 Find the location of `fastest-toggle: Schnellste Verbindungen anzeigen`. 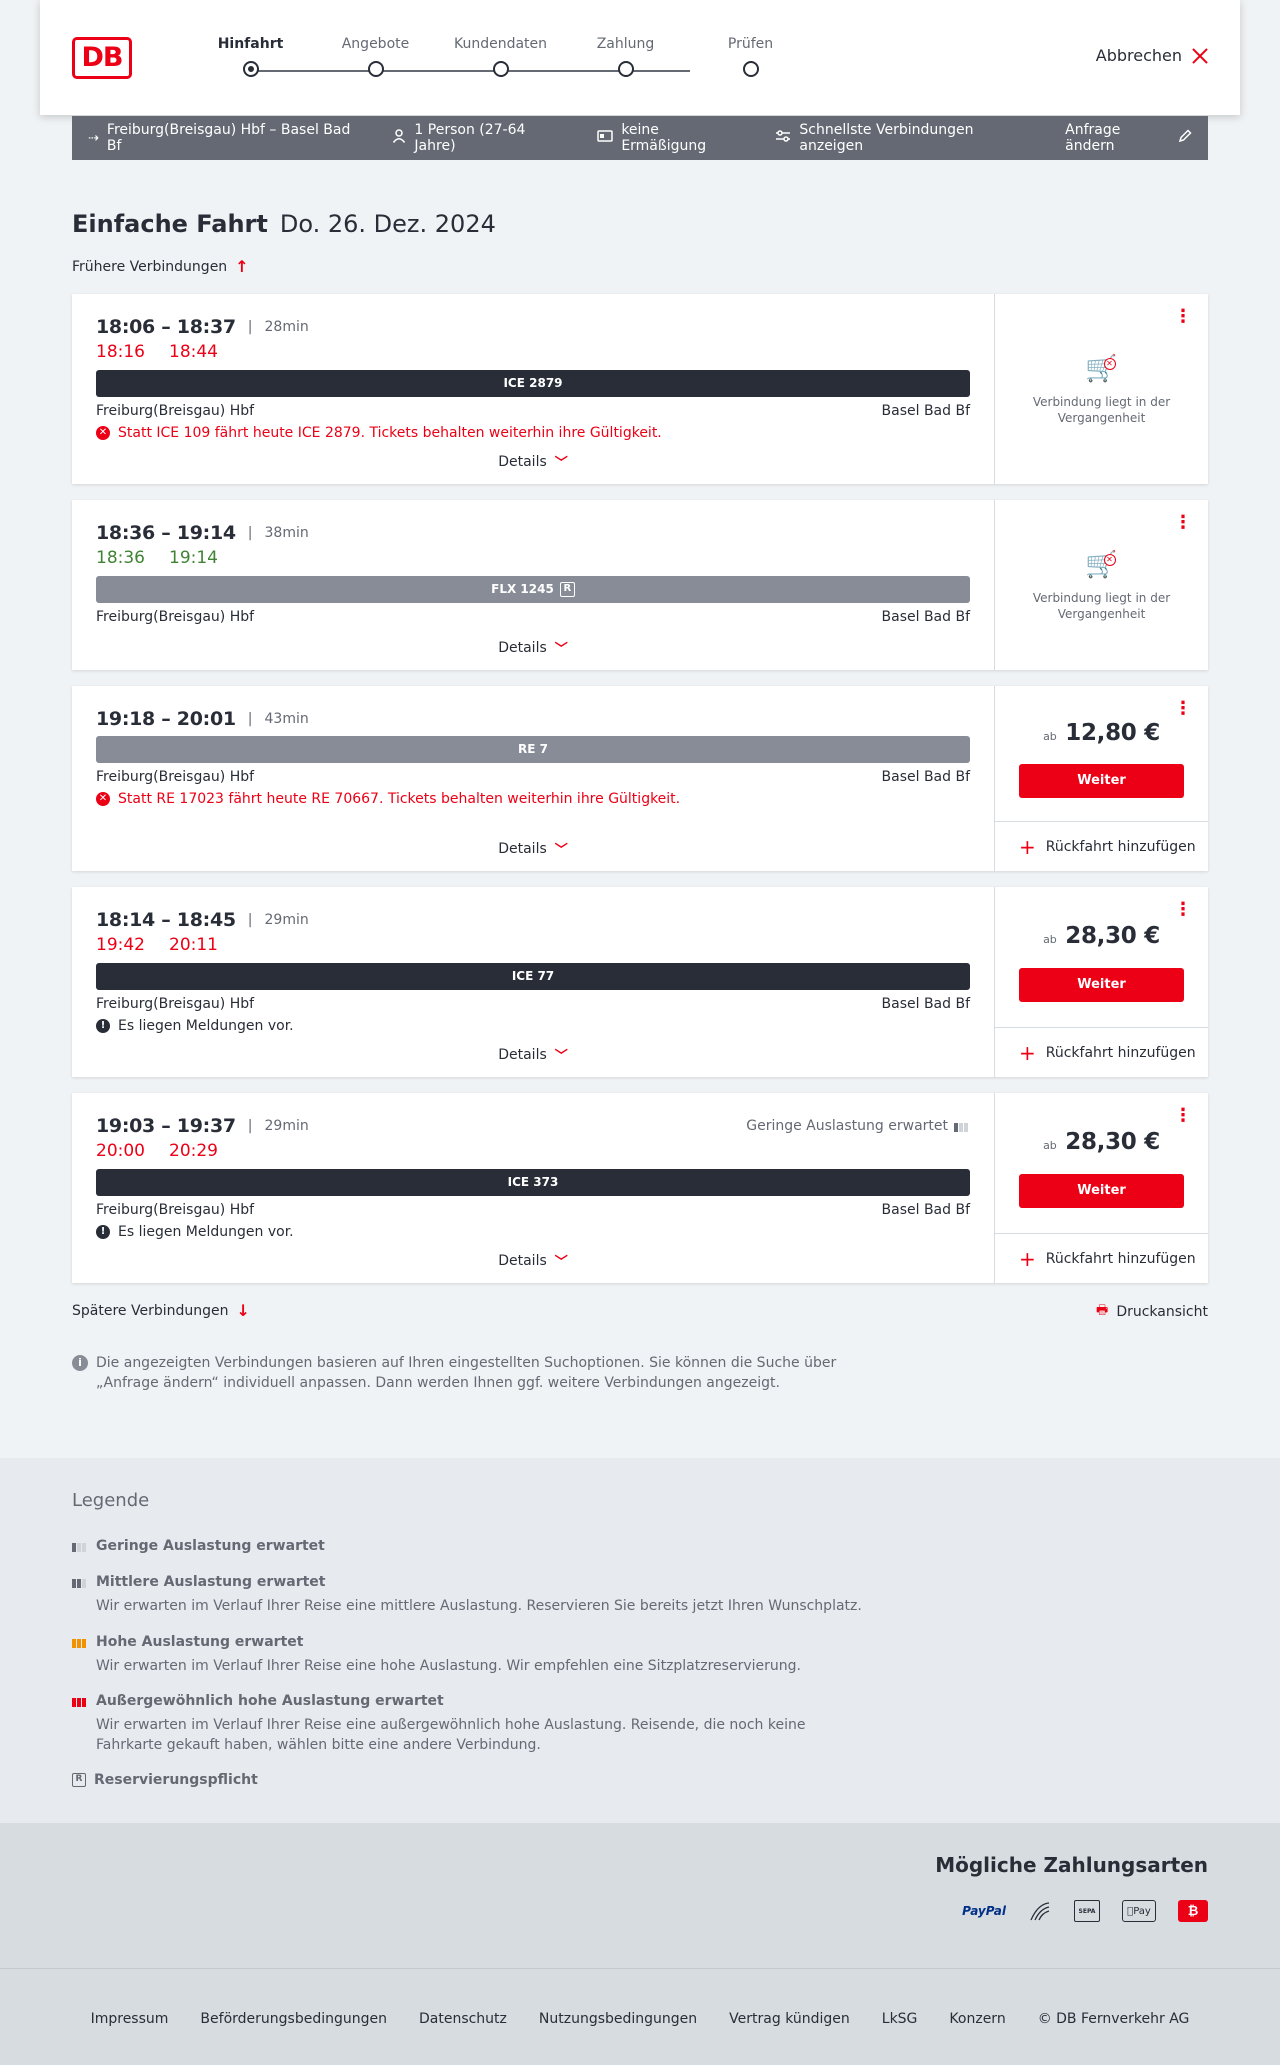

fastest-toggle: Schnellste Verbindungen anzeigen is located at coordinates (904, 138).